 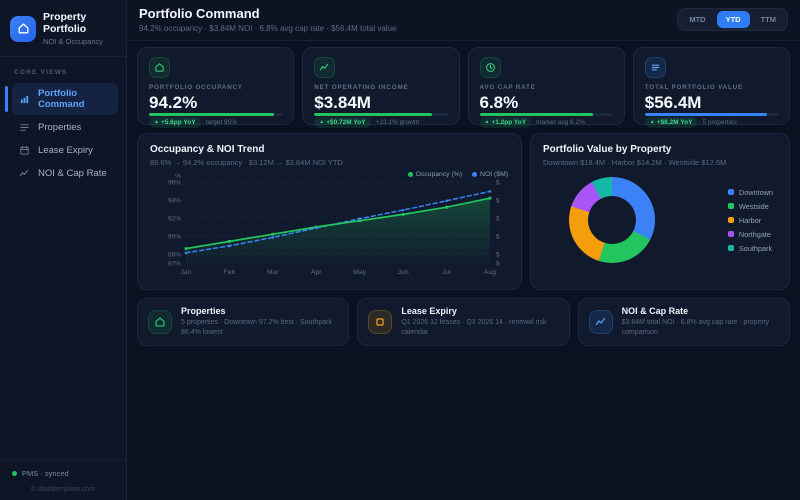 I want to click on svg-text: 94%, so click(x=174, y=200).